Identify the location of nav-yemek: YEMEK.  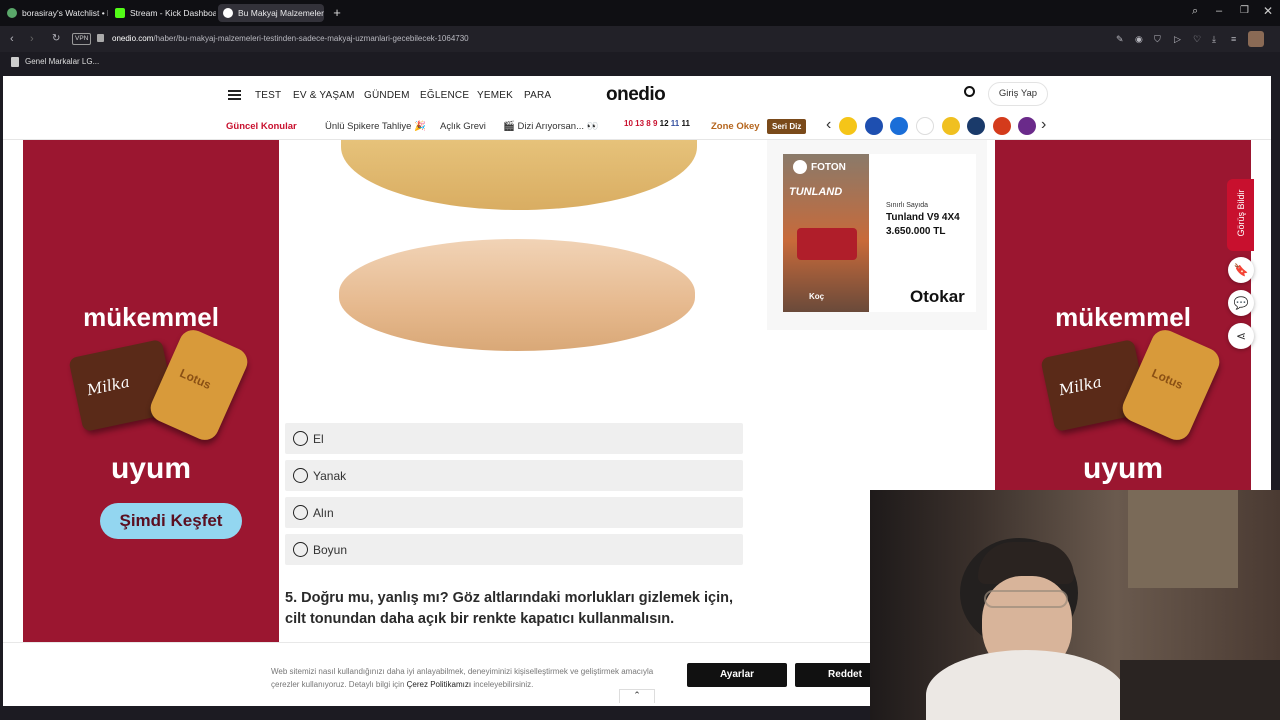
(495, 95).